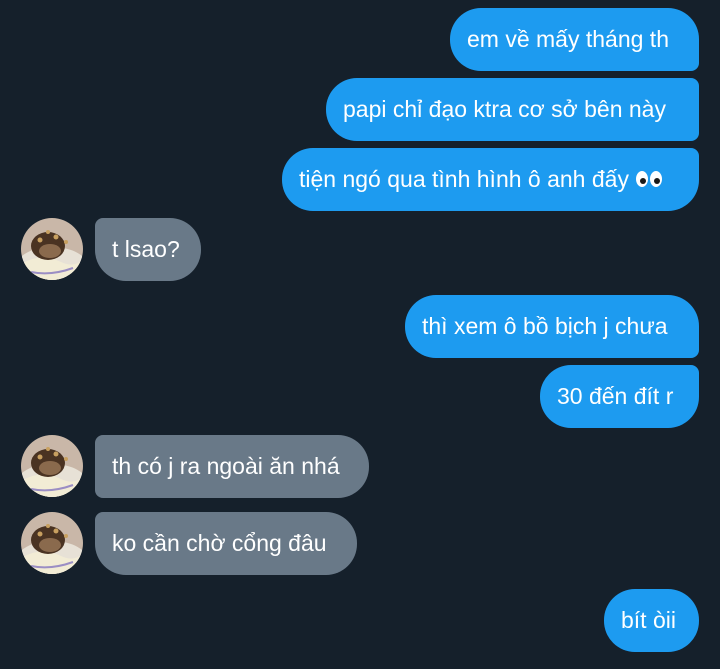  I want to click on message-text: t lsao?, so click(146, 249).